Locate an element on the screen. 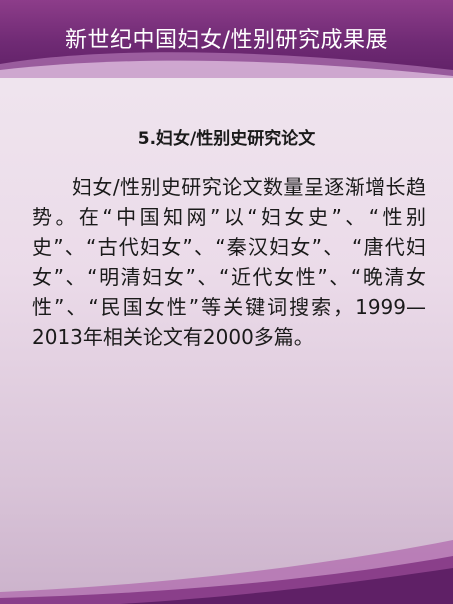 Image resolution: width=453 pixels, height=604 pixels. header-swoosh-decoration is located at coordinates (226, 65).